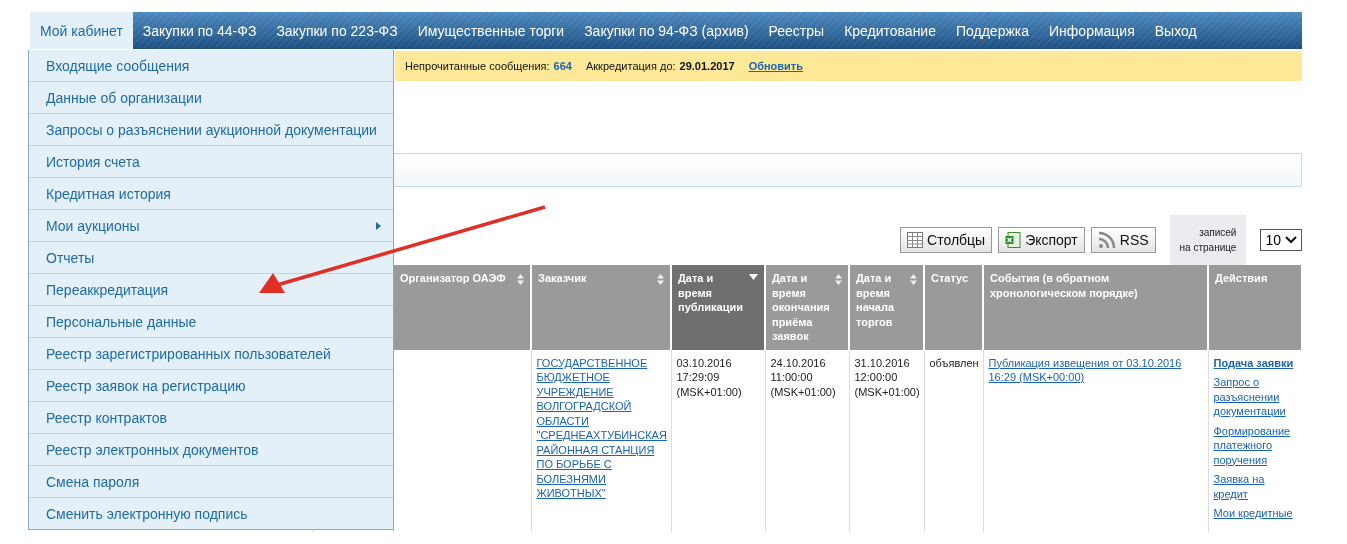 The width and height of the screenshot is (1347, 544). Describe the element at coordinates (993, 30) in the screenshot. I see `nav-tab: Поддержка` at that location.